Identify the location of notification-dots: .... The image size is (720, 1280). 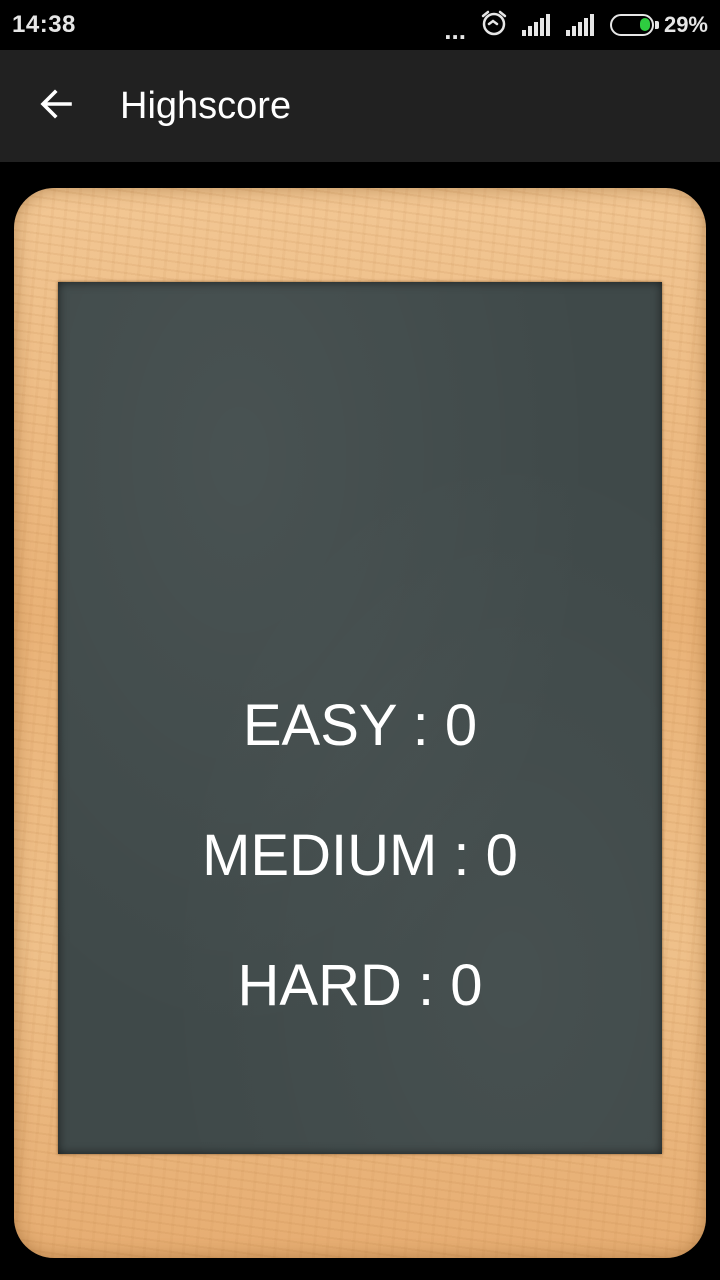
(455, 30).